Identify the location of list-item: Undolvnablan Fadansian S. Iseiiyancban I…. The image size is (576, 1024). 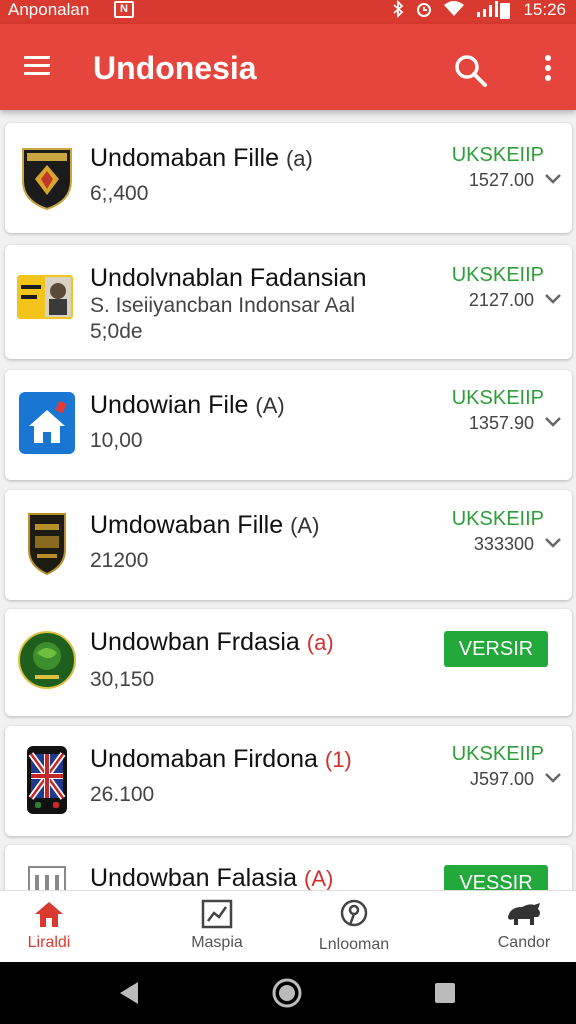
(288, 302).